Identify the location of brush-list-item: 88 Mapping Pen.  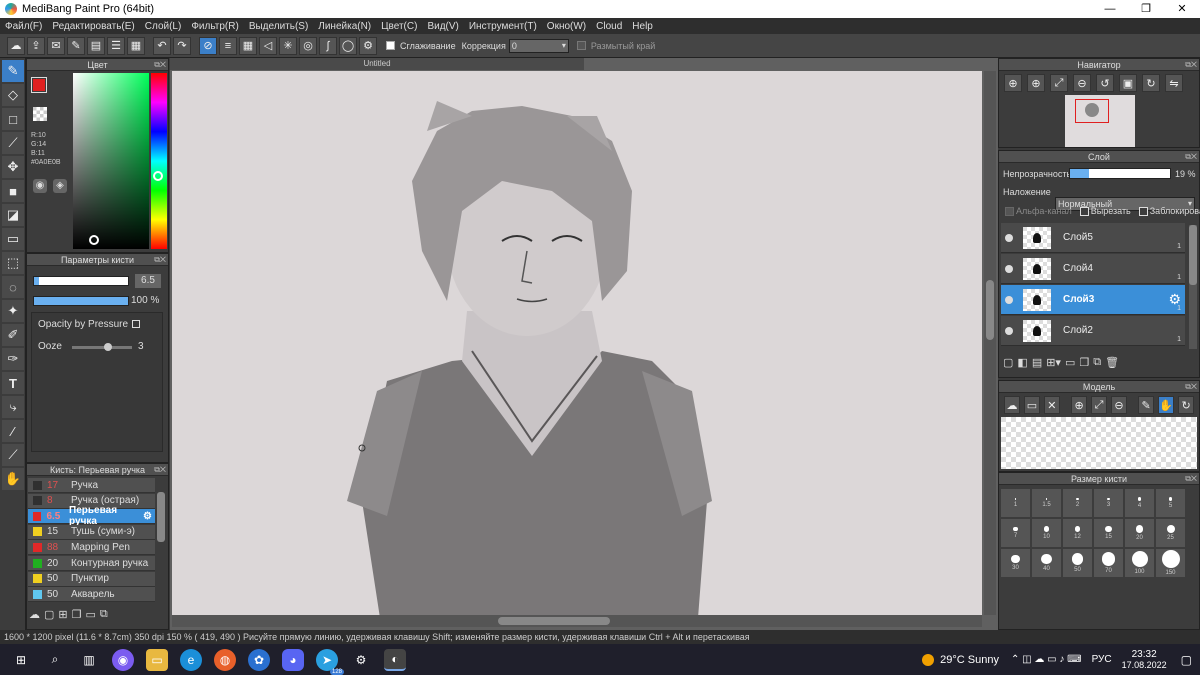
(91, 548).